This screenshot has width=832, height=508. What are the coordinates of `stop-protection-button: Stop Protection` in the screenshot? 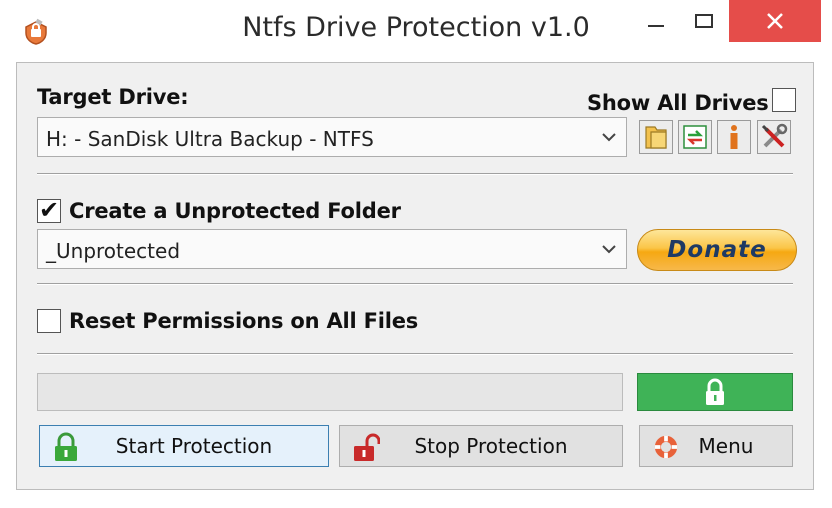 It's located at (481, 446).